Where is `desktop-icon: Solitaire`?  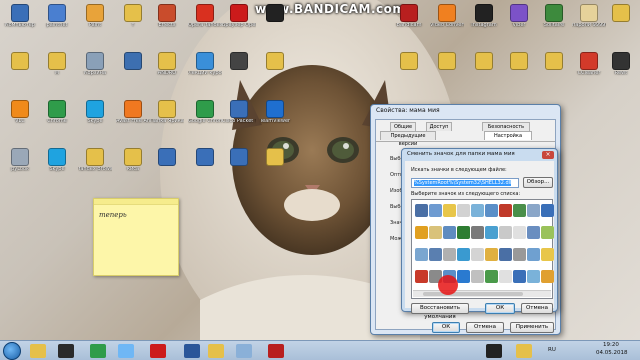
desktop-icon: Solitaire is located at coordinates (554, 23).